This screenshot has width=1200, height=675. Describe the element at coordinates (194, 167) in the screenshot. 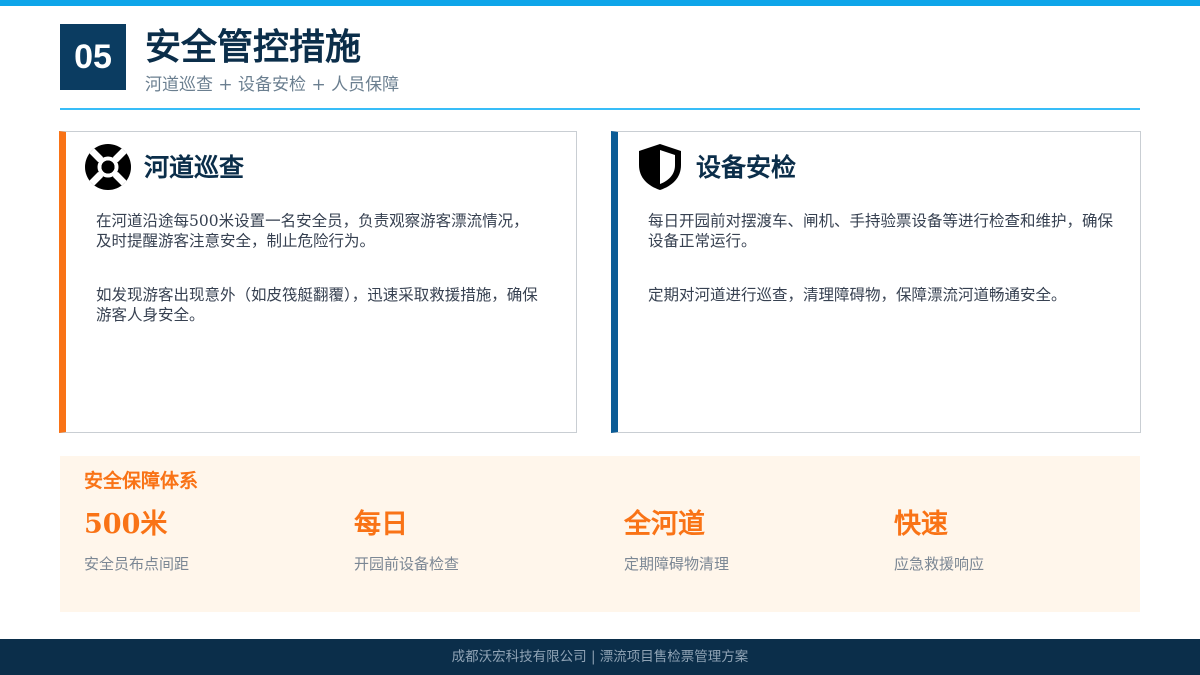

I see `card-title: 河道巡查` at that location.